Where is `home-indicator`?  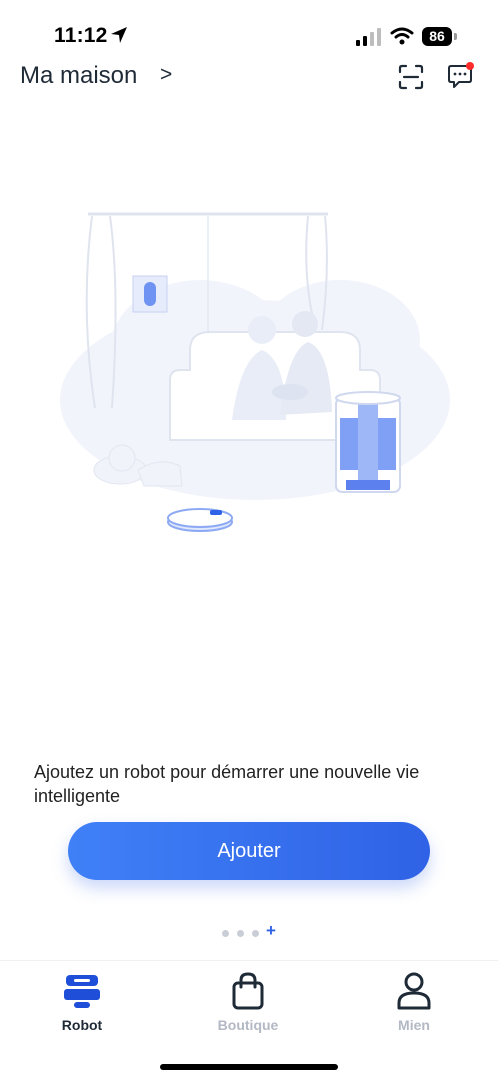 home-indicator is located at coordinates (249, 1067).